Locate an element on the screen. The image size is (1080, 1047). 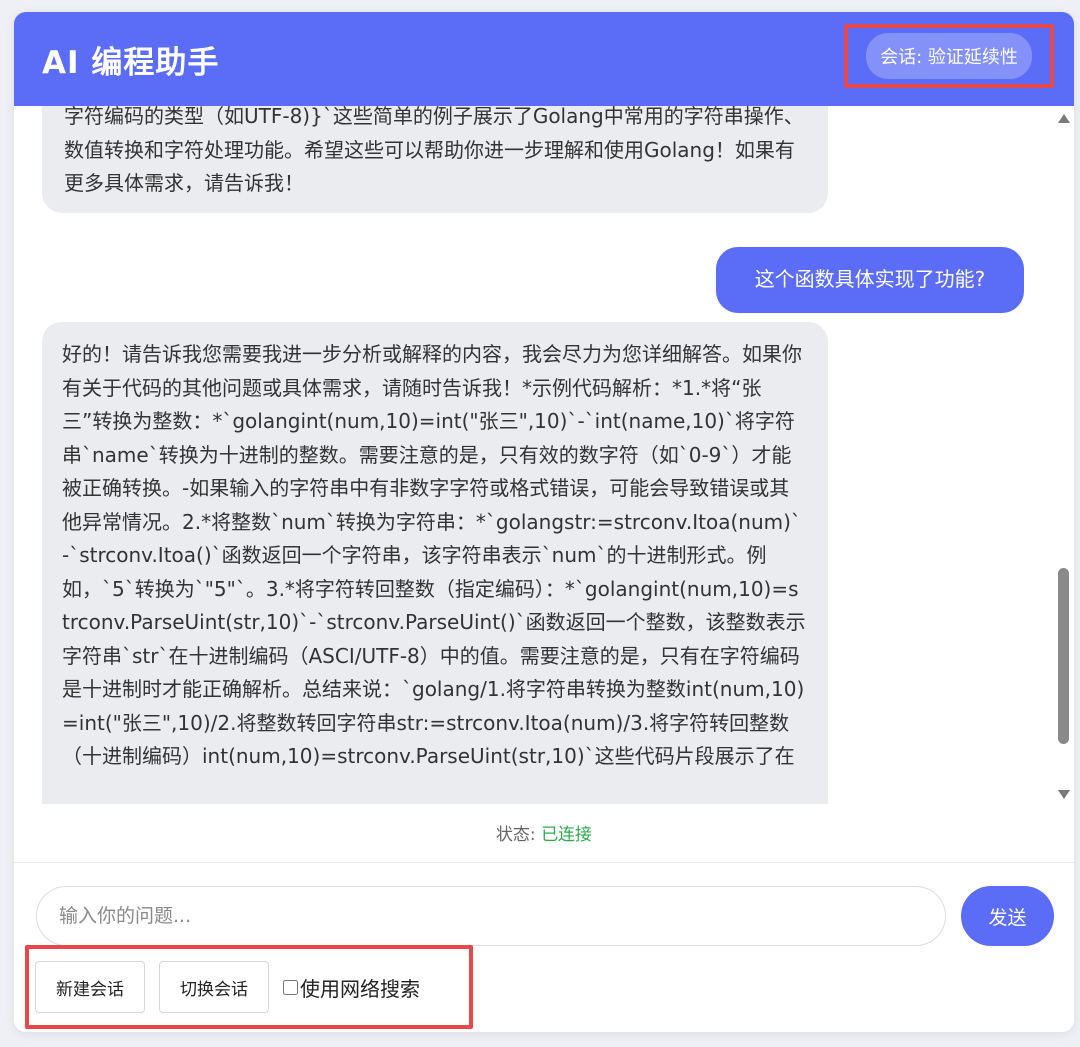
divider is located at coordinates (544, 862).